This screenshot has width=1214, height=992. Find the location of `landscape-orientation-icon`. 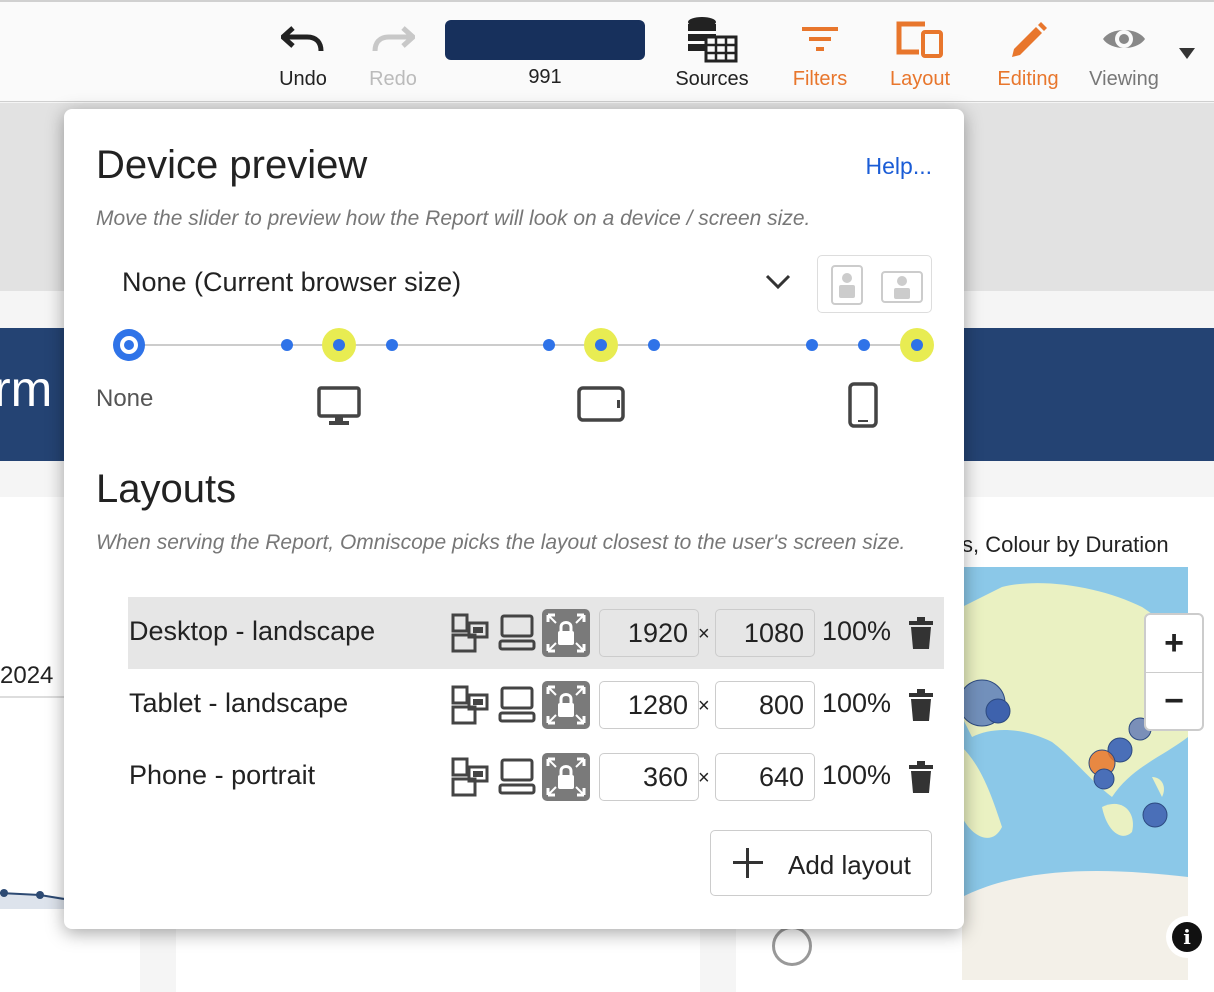

landscape-orientation-icon is located at coordinates (902, 287).